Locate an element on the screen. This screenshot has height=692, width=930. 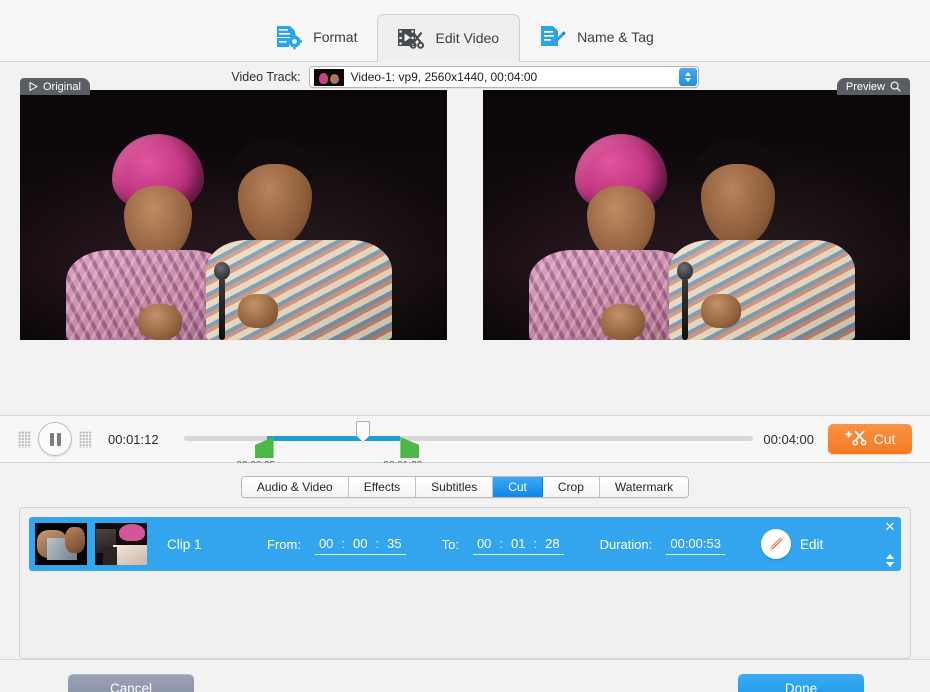
film-scissors-icon is located at coordinates (410, 38).